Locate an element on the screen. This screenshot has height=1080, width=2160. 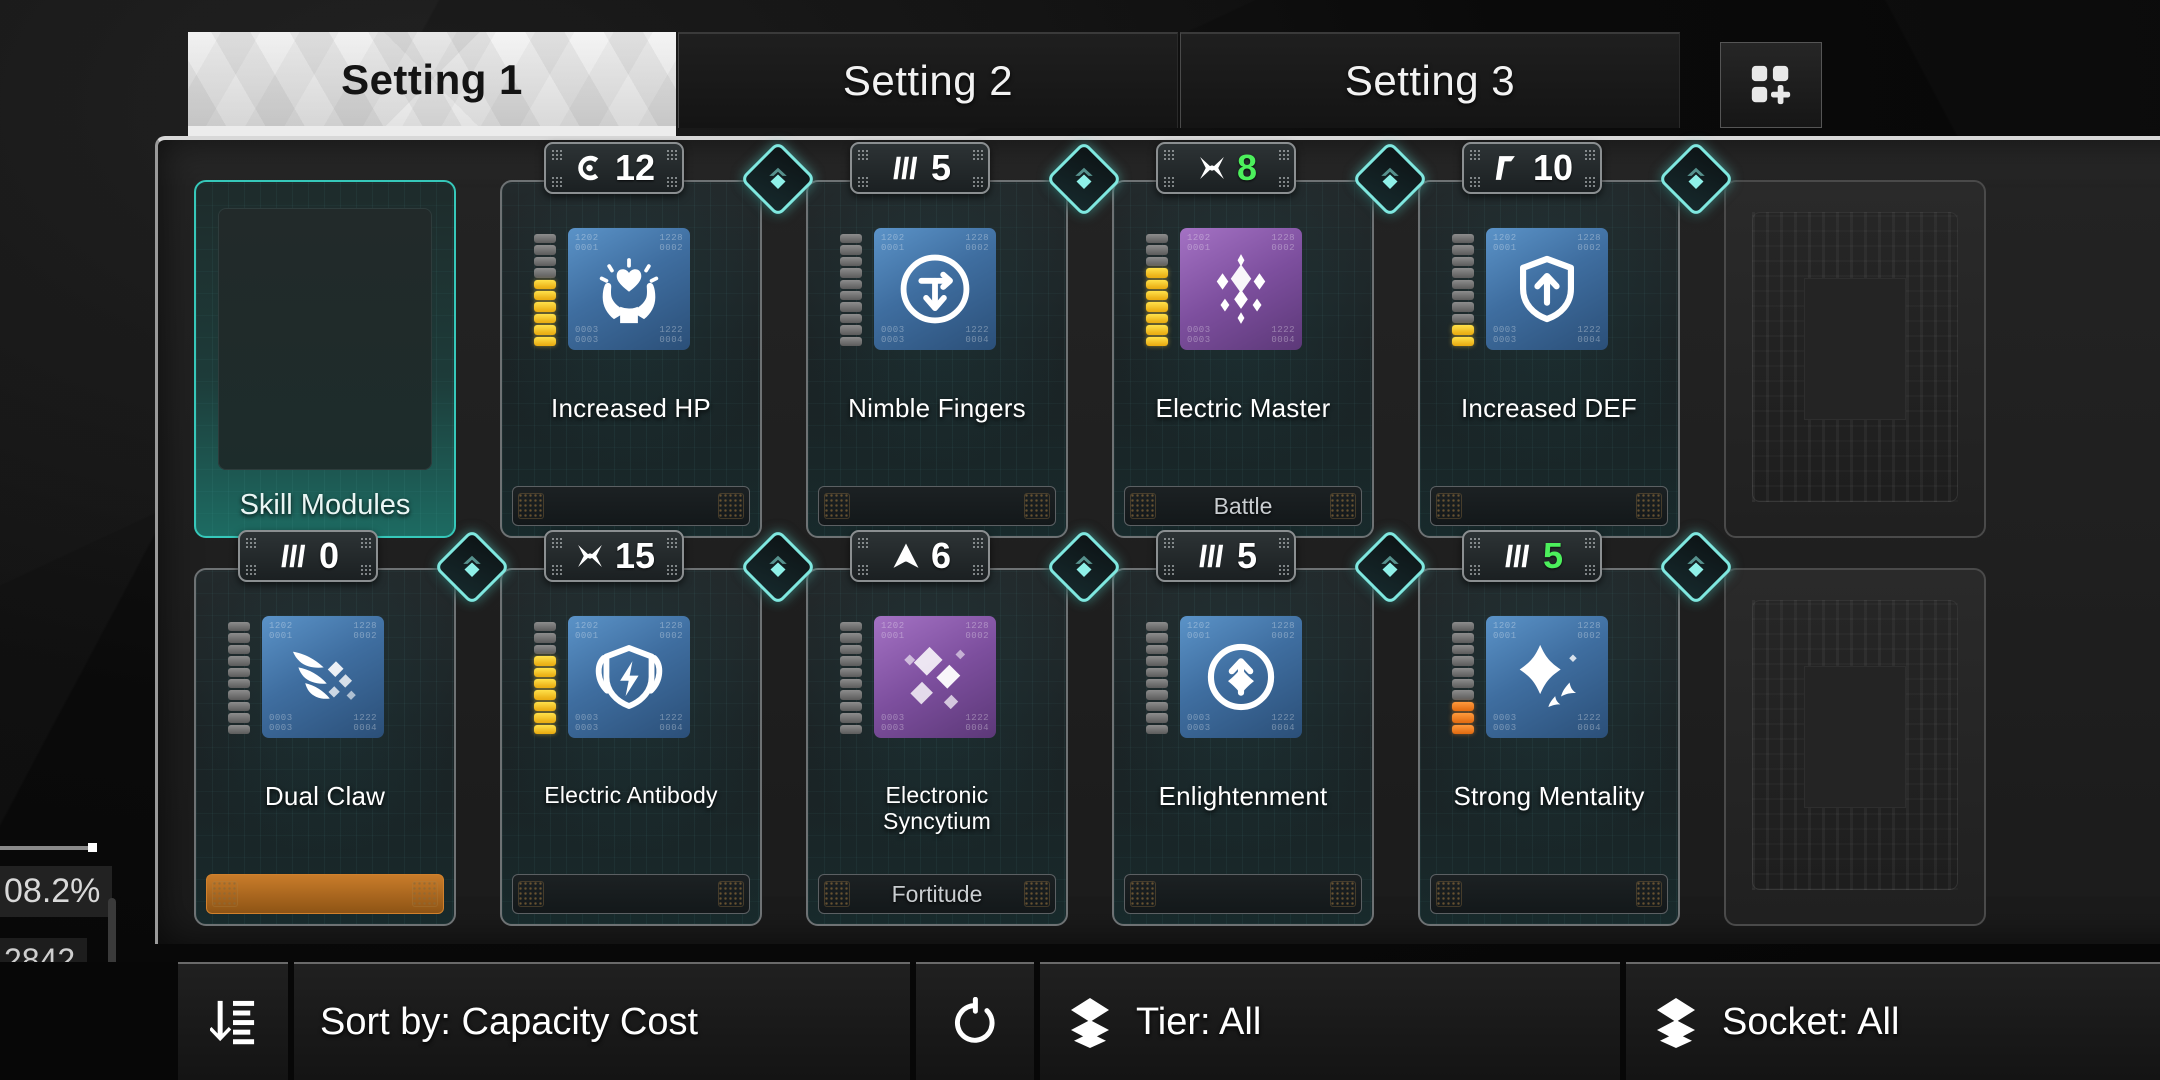
module-name: Electric Antibody is located at coordinates (631, 795).